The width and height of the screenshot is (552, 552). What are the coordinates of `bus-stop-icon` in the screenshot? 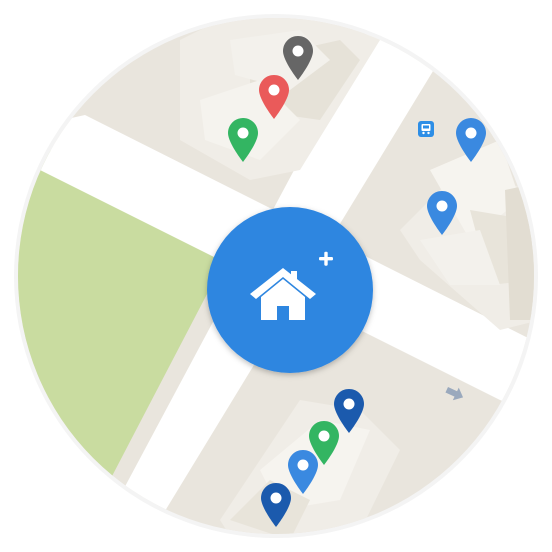 It's located at (426, 129).